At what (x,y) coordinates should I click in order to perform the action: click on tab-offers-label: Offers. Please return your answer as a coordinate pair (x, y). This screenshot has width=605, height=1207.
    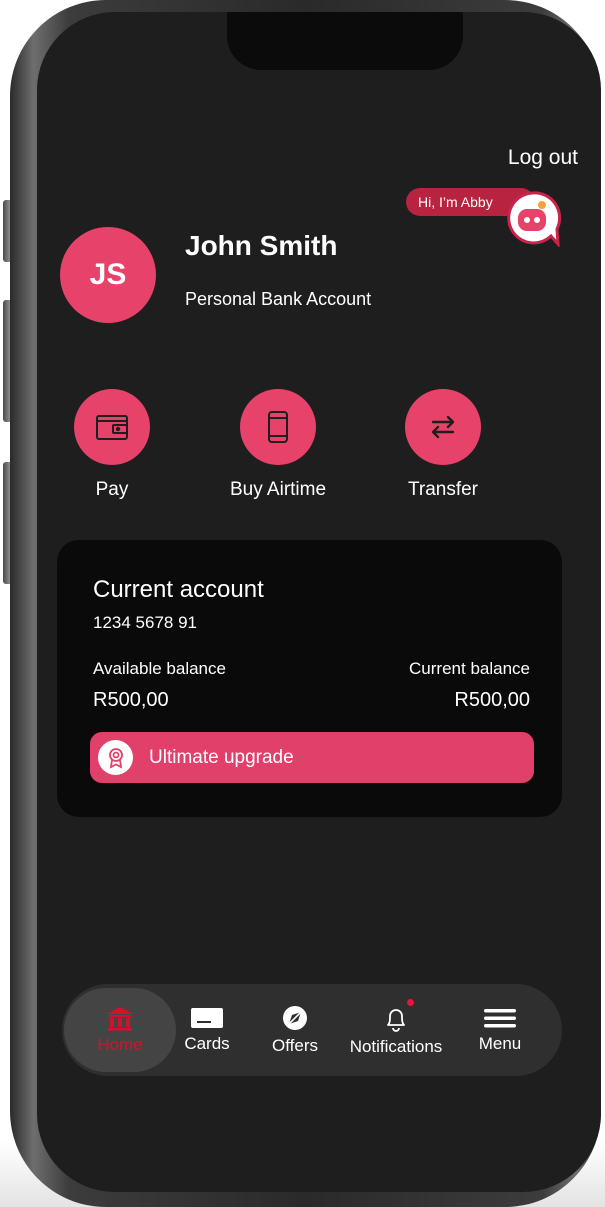
    Looking at the image, I should click on (295, 1045).